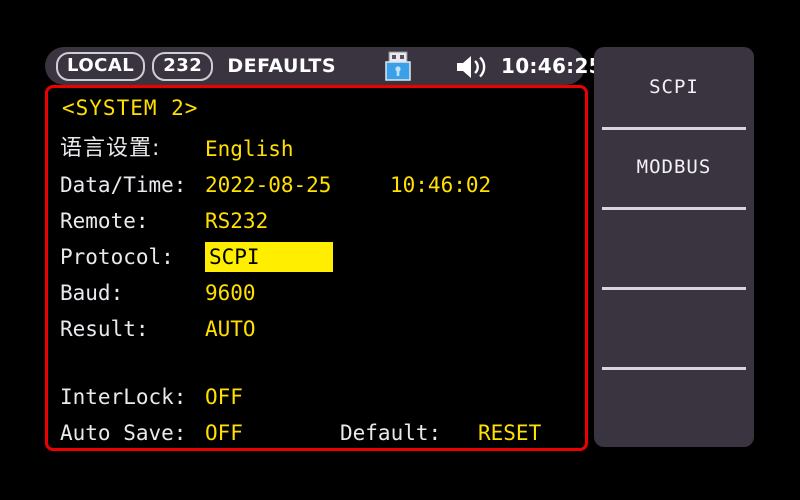  I want to click on setting-row-baud: Baud: 9600, so click(320, 294).